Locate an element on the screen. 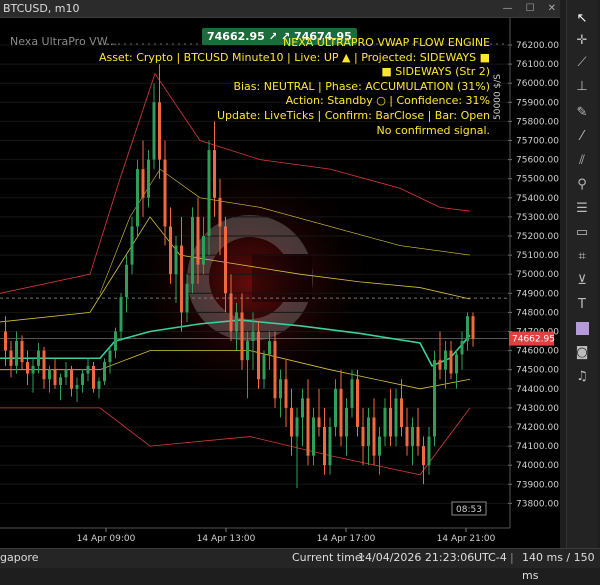 This screenshot has height=585, width=600. label-icon: ⌗ is located at coordinates (582, 257).